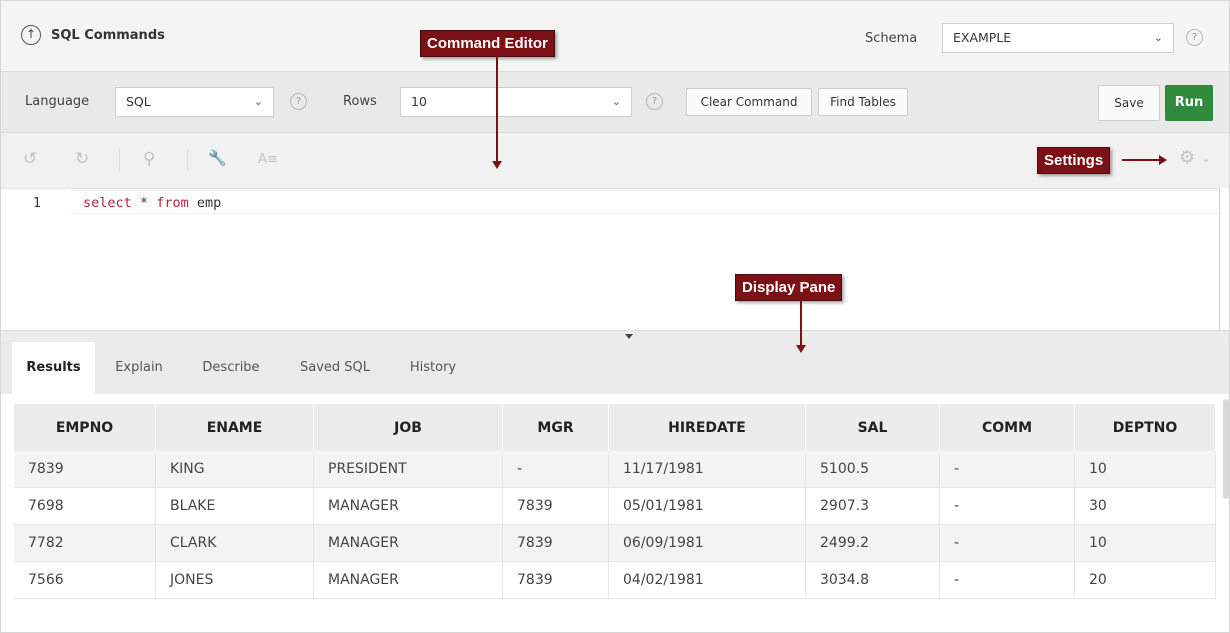 The width and height of the screenshot is (1230, 633). I want to click on code-text: select * from emp, so click(152, 203).